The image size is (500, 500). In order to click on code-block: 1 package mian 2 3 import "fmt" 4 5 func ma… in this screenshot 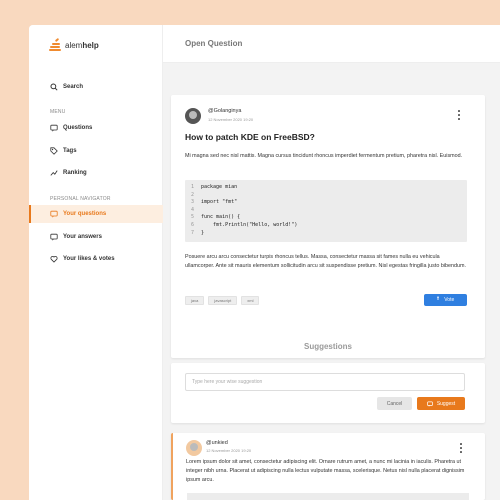, I will do `click(326, 211)`.